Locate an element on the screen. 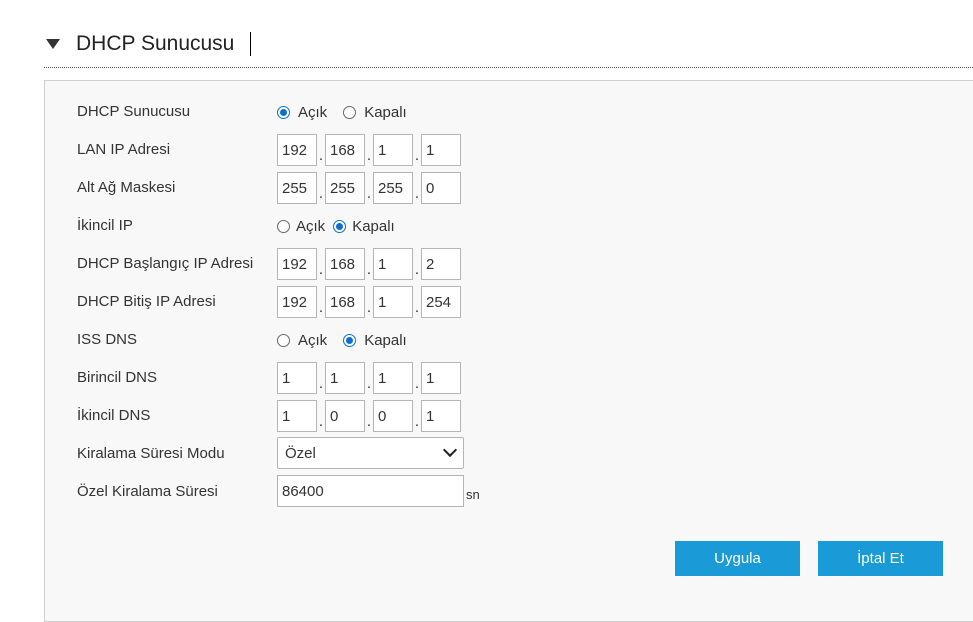 The width and height of the screenshot is (973, 622). lease-time-label: Özel Kiralama Süresi is located at coordinates (147, 491).